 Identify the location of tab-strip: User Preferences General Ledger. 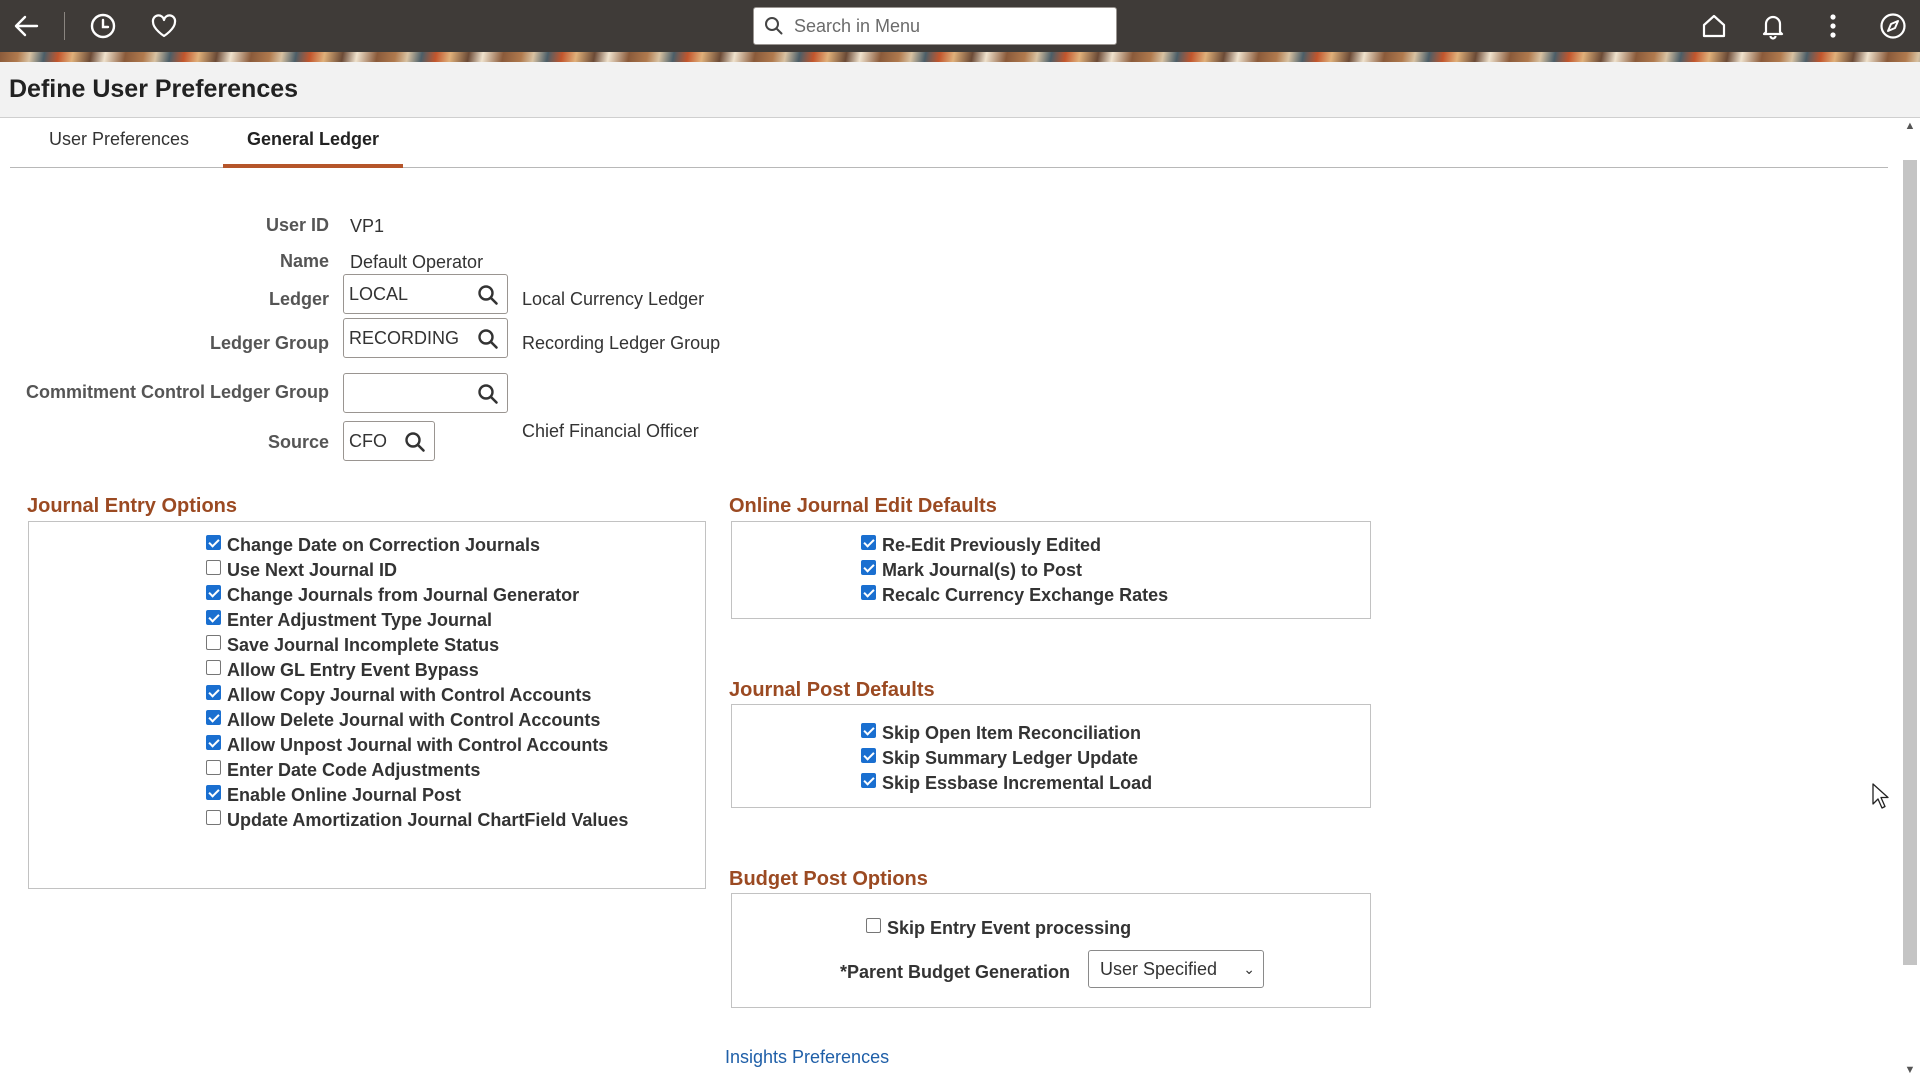
(949, 144).